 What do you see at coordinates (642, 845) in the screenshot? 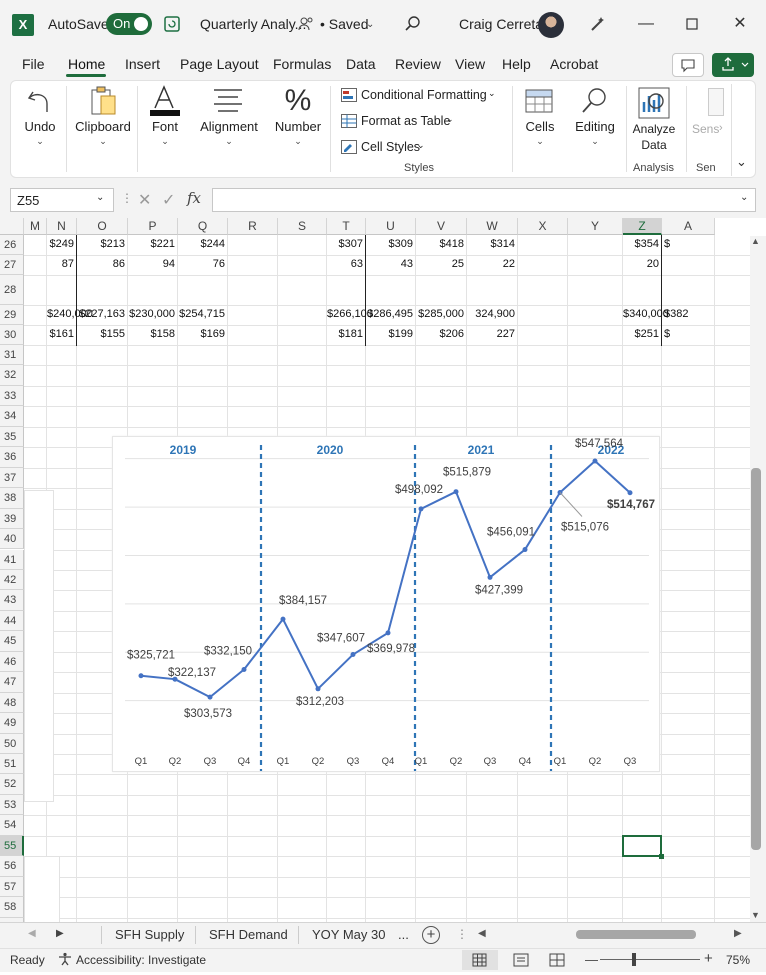
I see `selected-cell` at bounding box center [642, 845].